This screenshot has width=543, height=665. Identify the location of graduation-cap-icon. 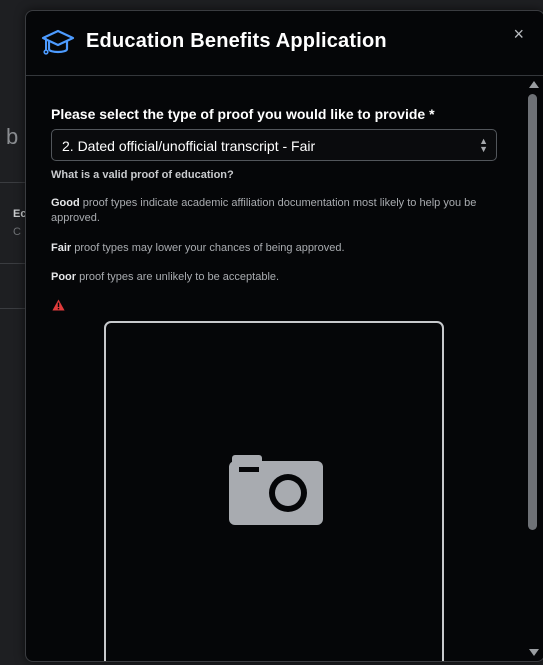
(58, 42).